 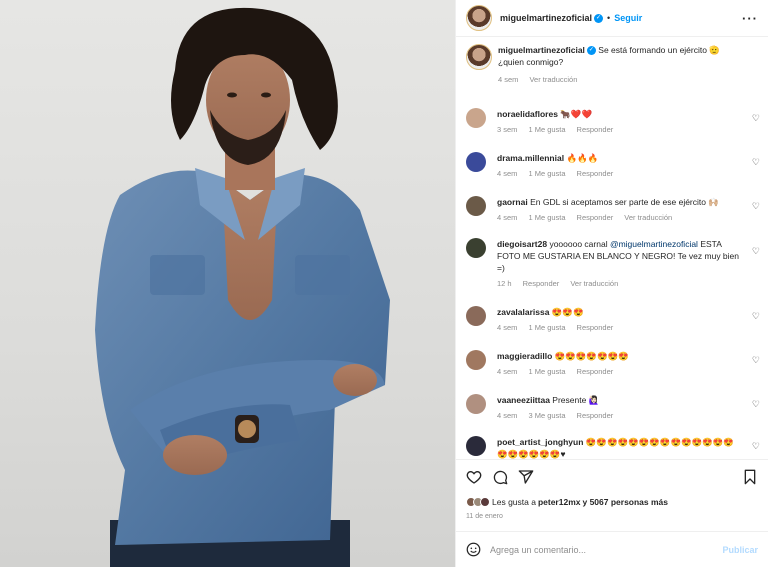 I want to click on liker-avatars, so click(x=478, y=501).